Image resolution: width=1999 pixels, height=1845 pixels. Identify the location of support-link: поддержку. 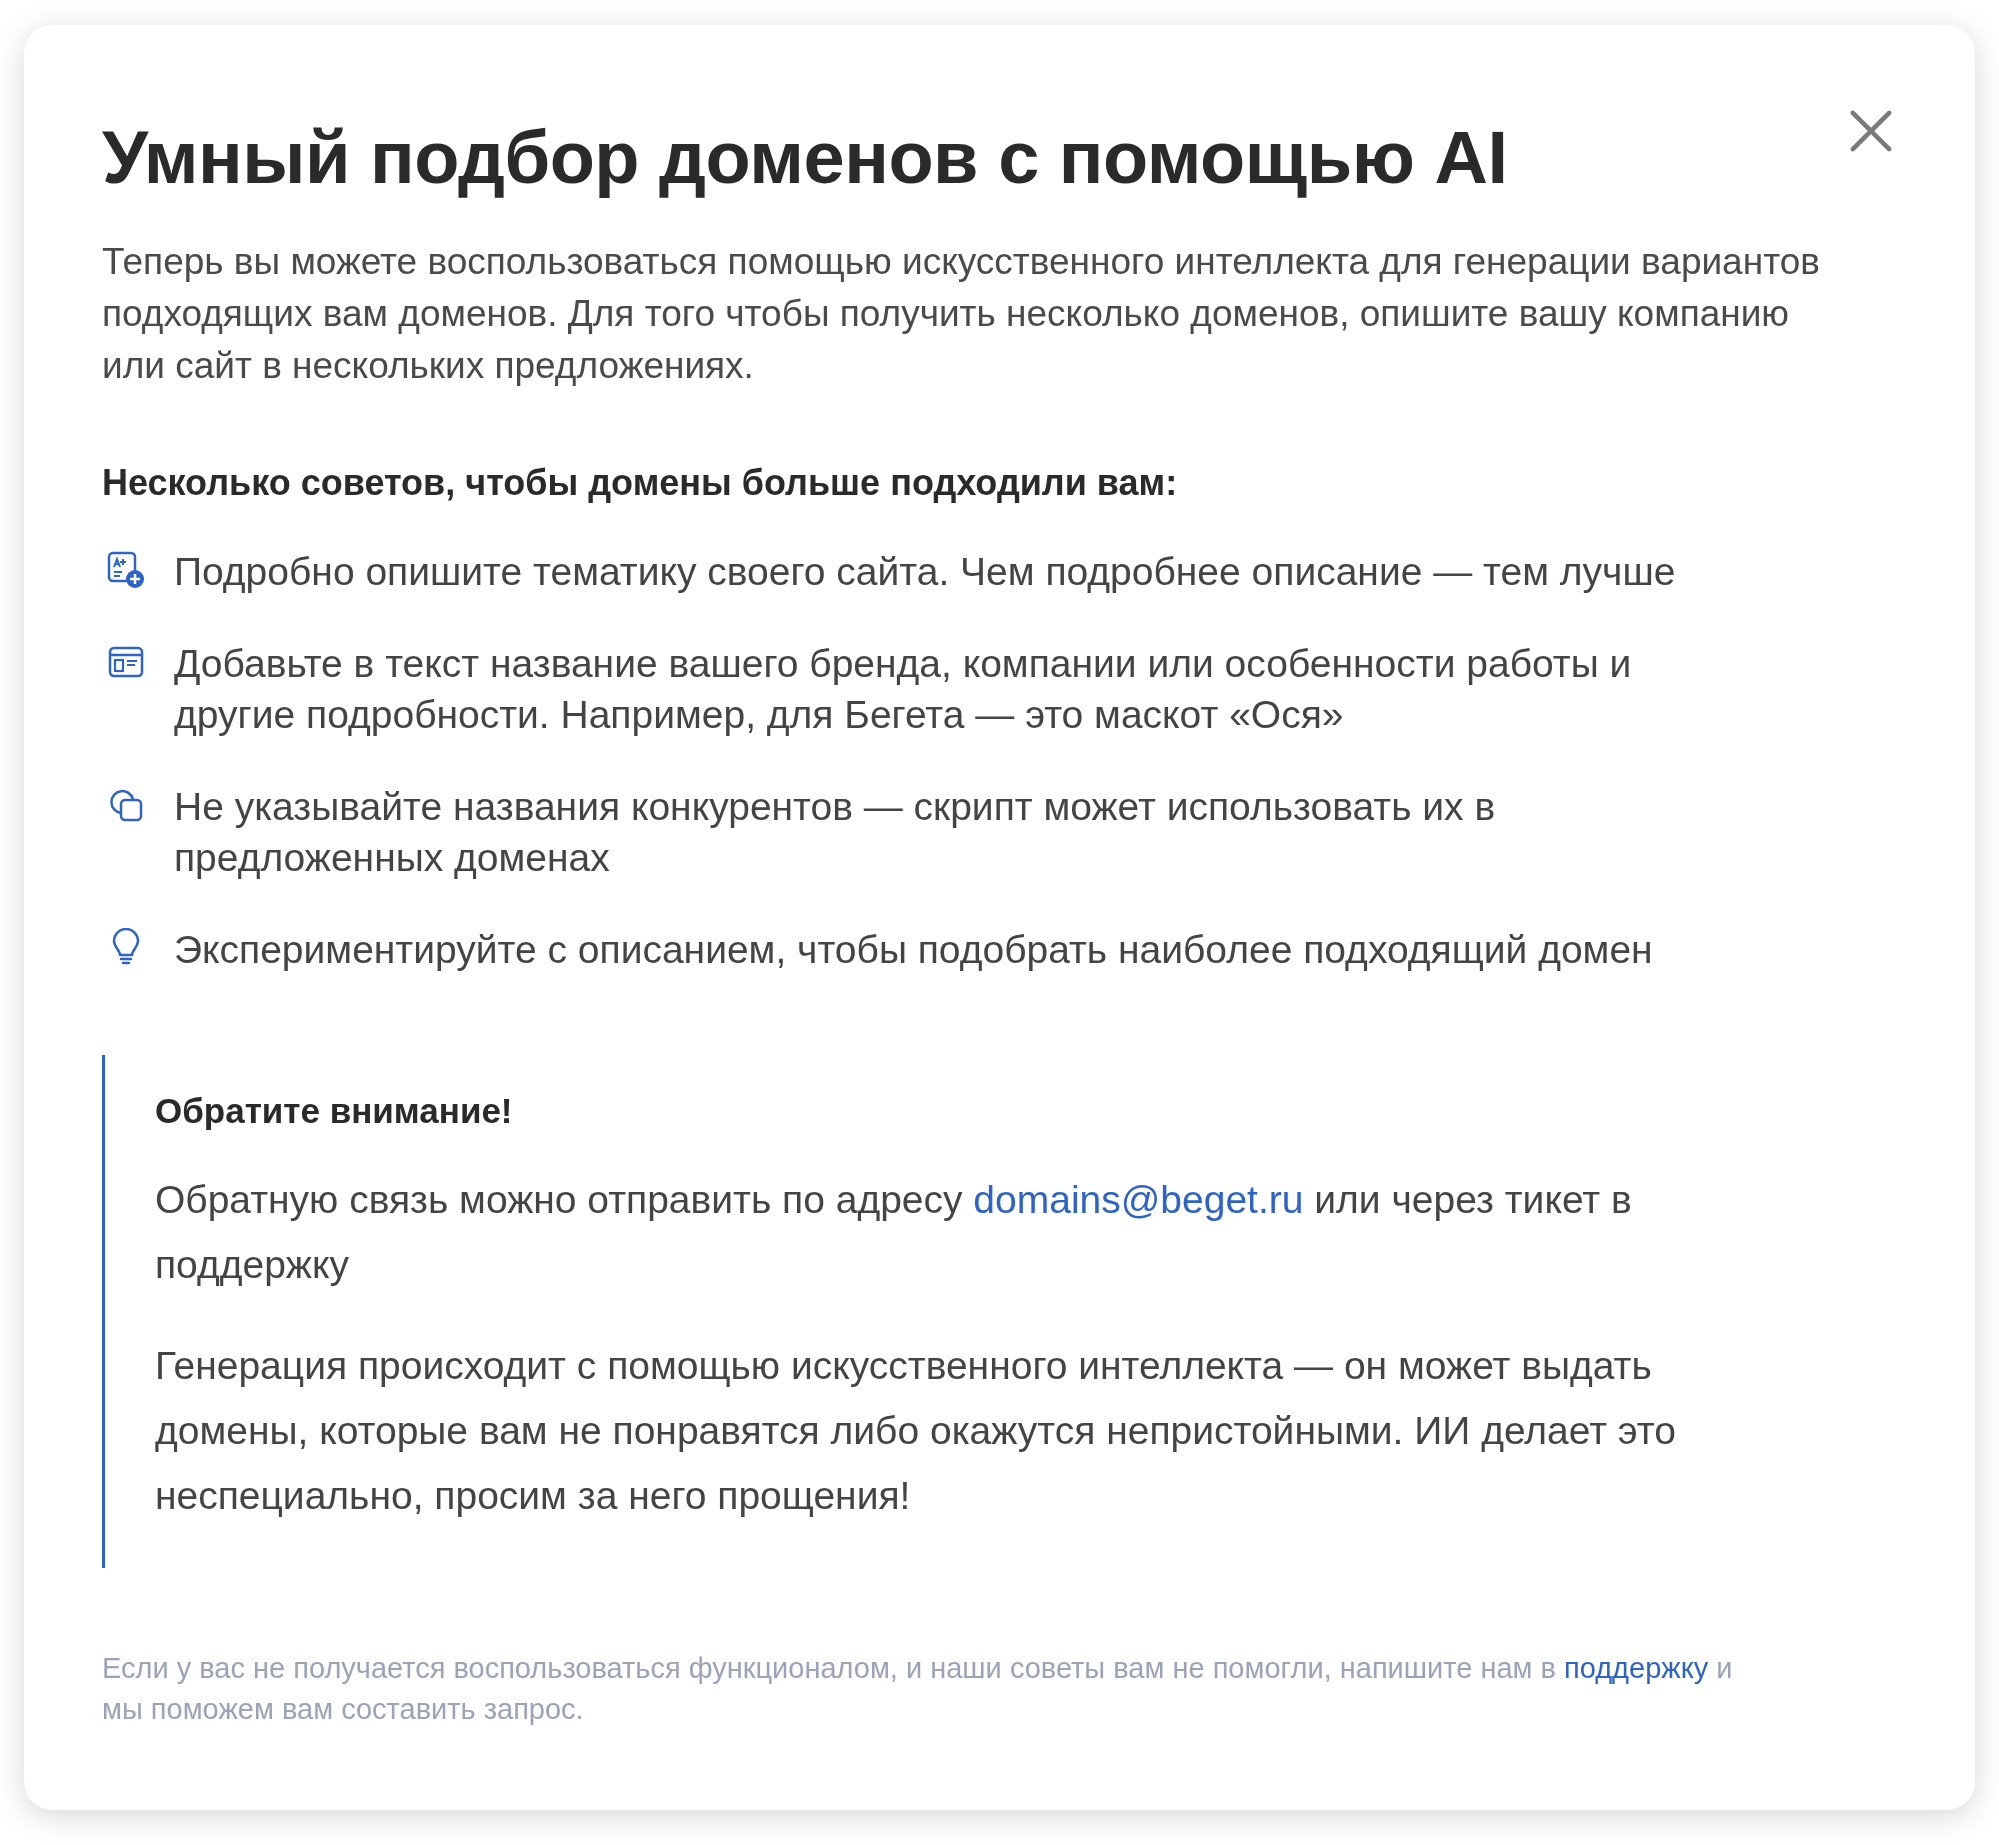
(1636, 1668).